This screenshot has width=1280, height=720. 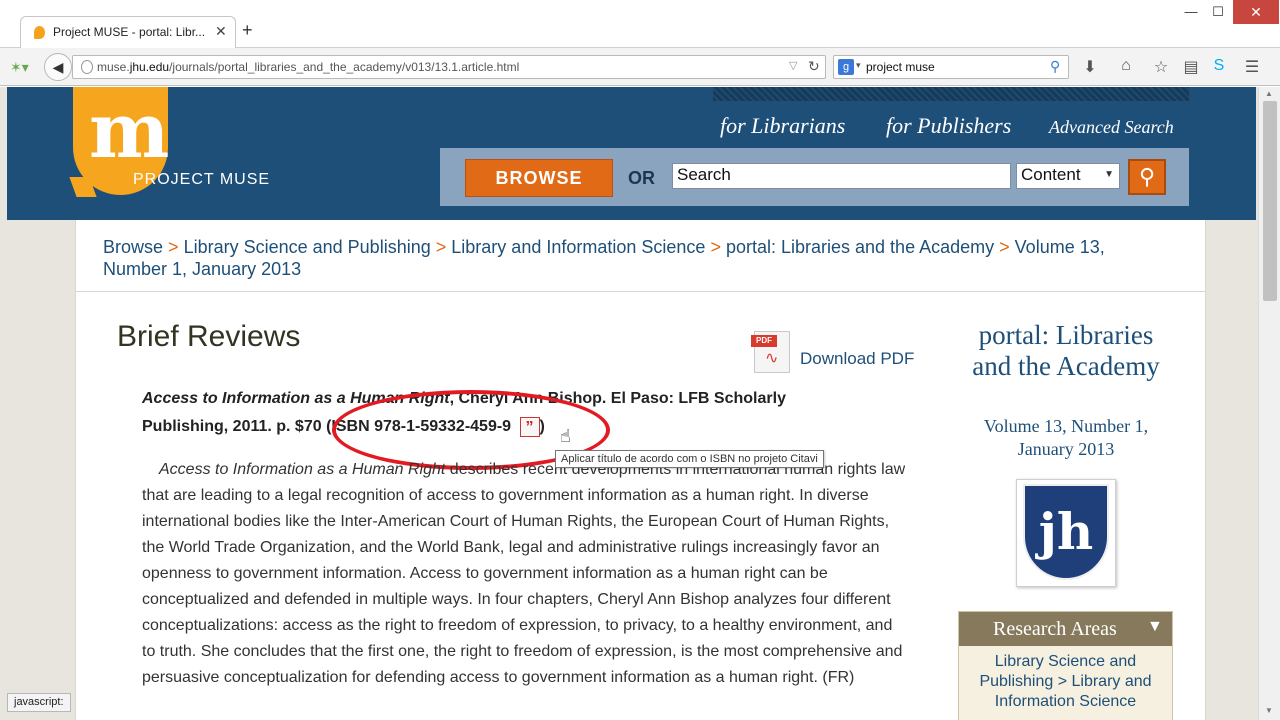 What do you see at coordinates (539, 178) in the screenshot?
I see `browse-button: BROWSE` at bounding box center [539, 178].